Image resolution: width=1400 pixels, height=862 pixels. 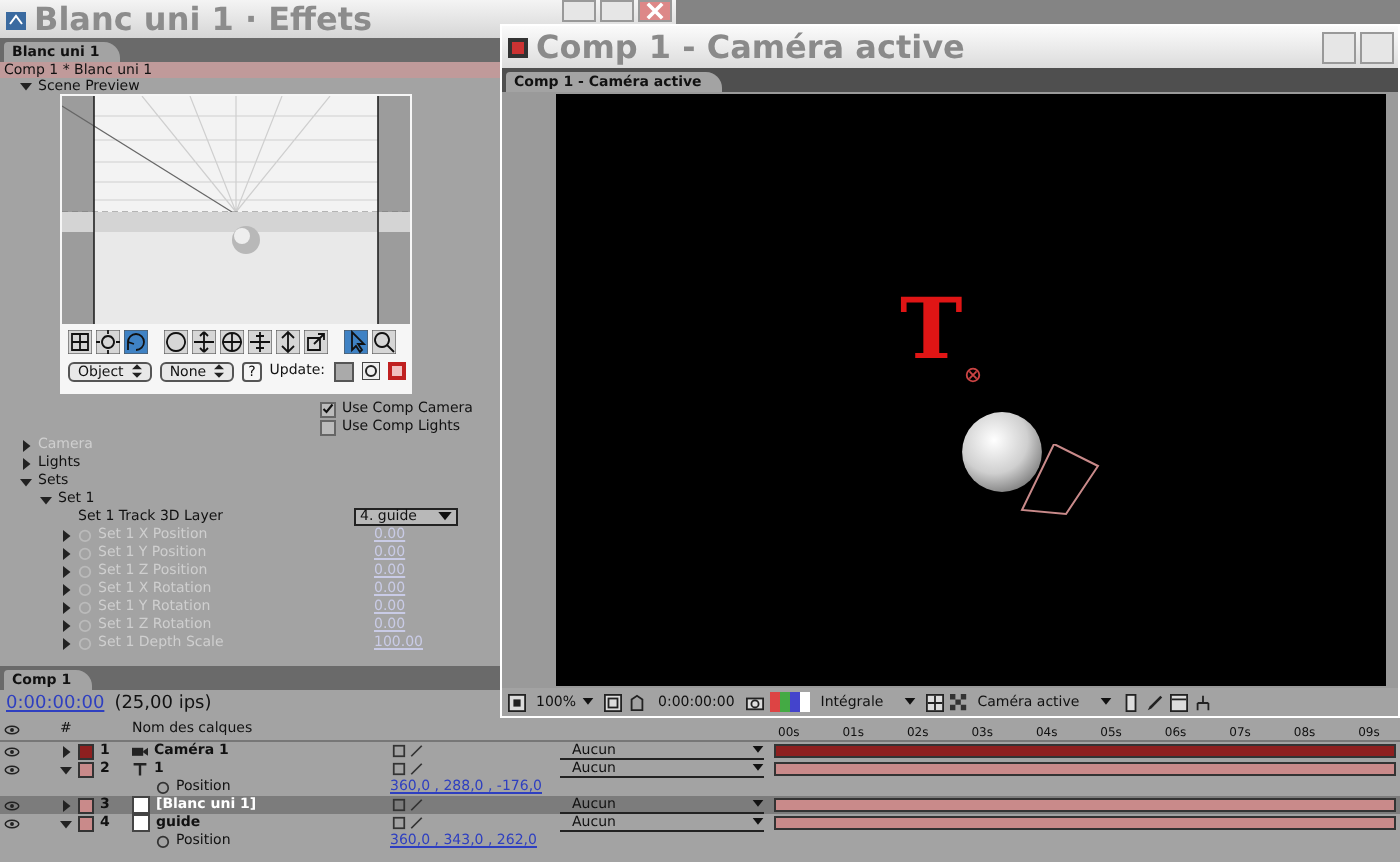 I want to click on composition-icon, so click(x=518, y=47).